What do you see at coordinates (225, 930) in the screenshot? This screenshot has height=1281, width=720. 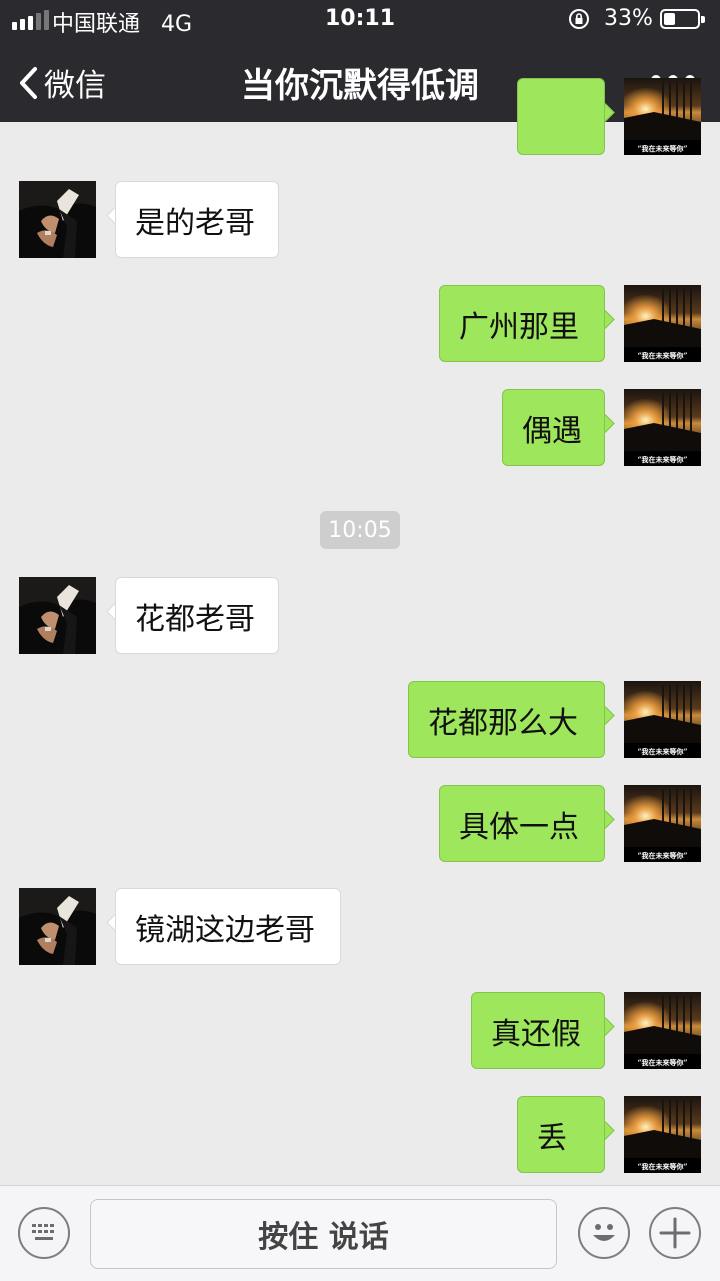 I see `message-text: 镜湖这边老哥` at bounding box center [225, 930].